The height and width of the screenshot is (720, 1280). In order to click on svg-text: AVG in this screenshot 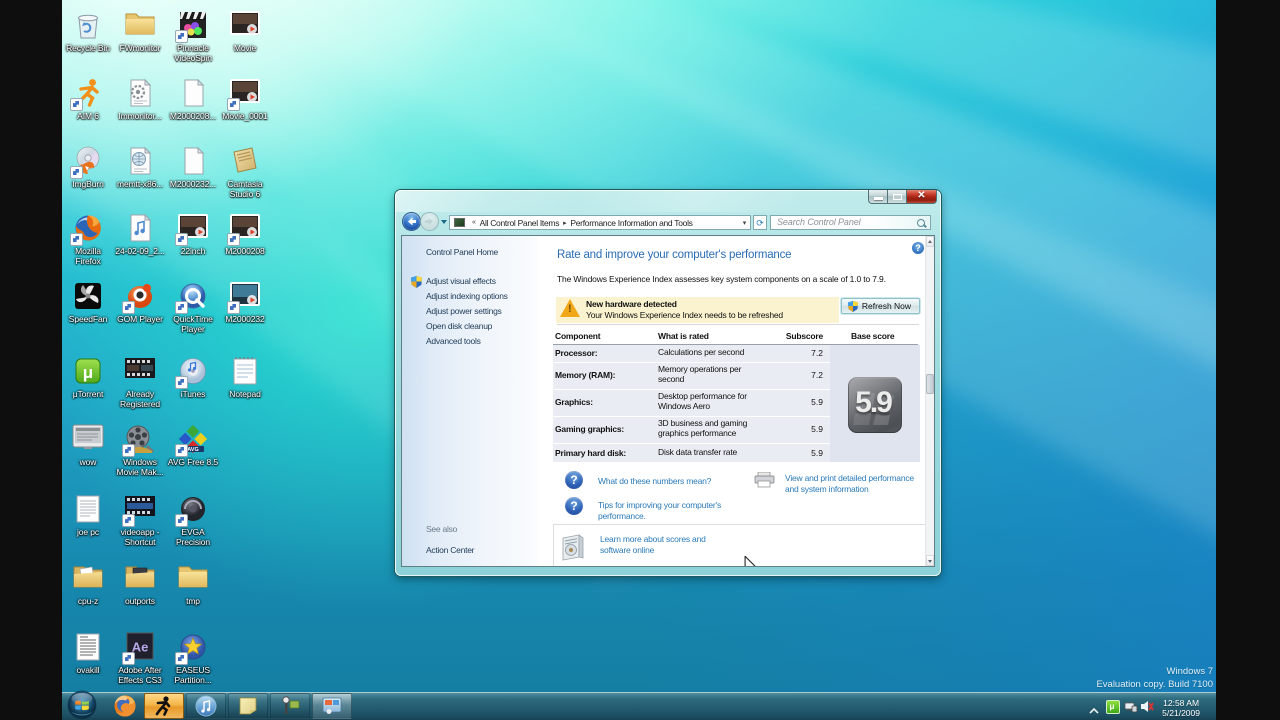, I will do `click(193, 450)`.